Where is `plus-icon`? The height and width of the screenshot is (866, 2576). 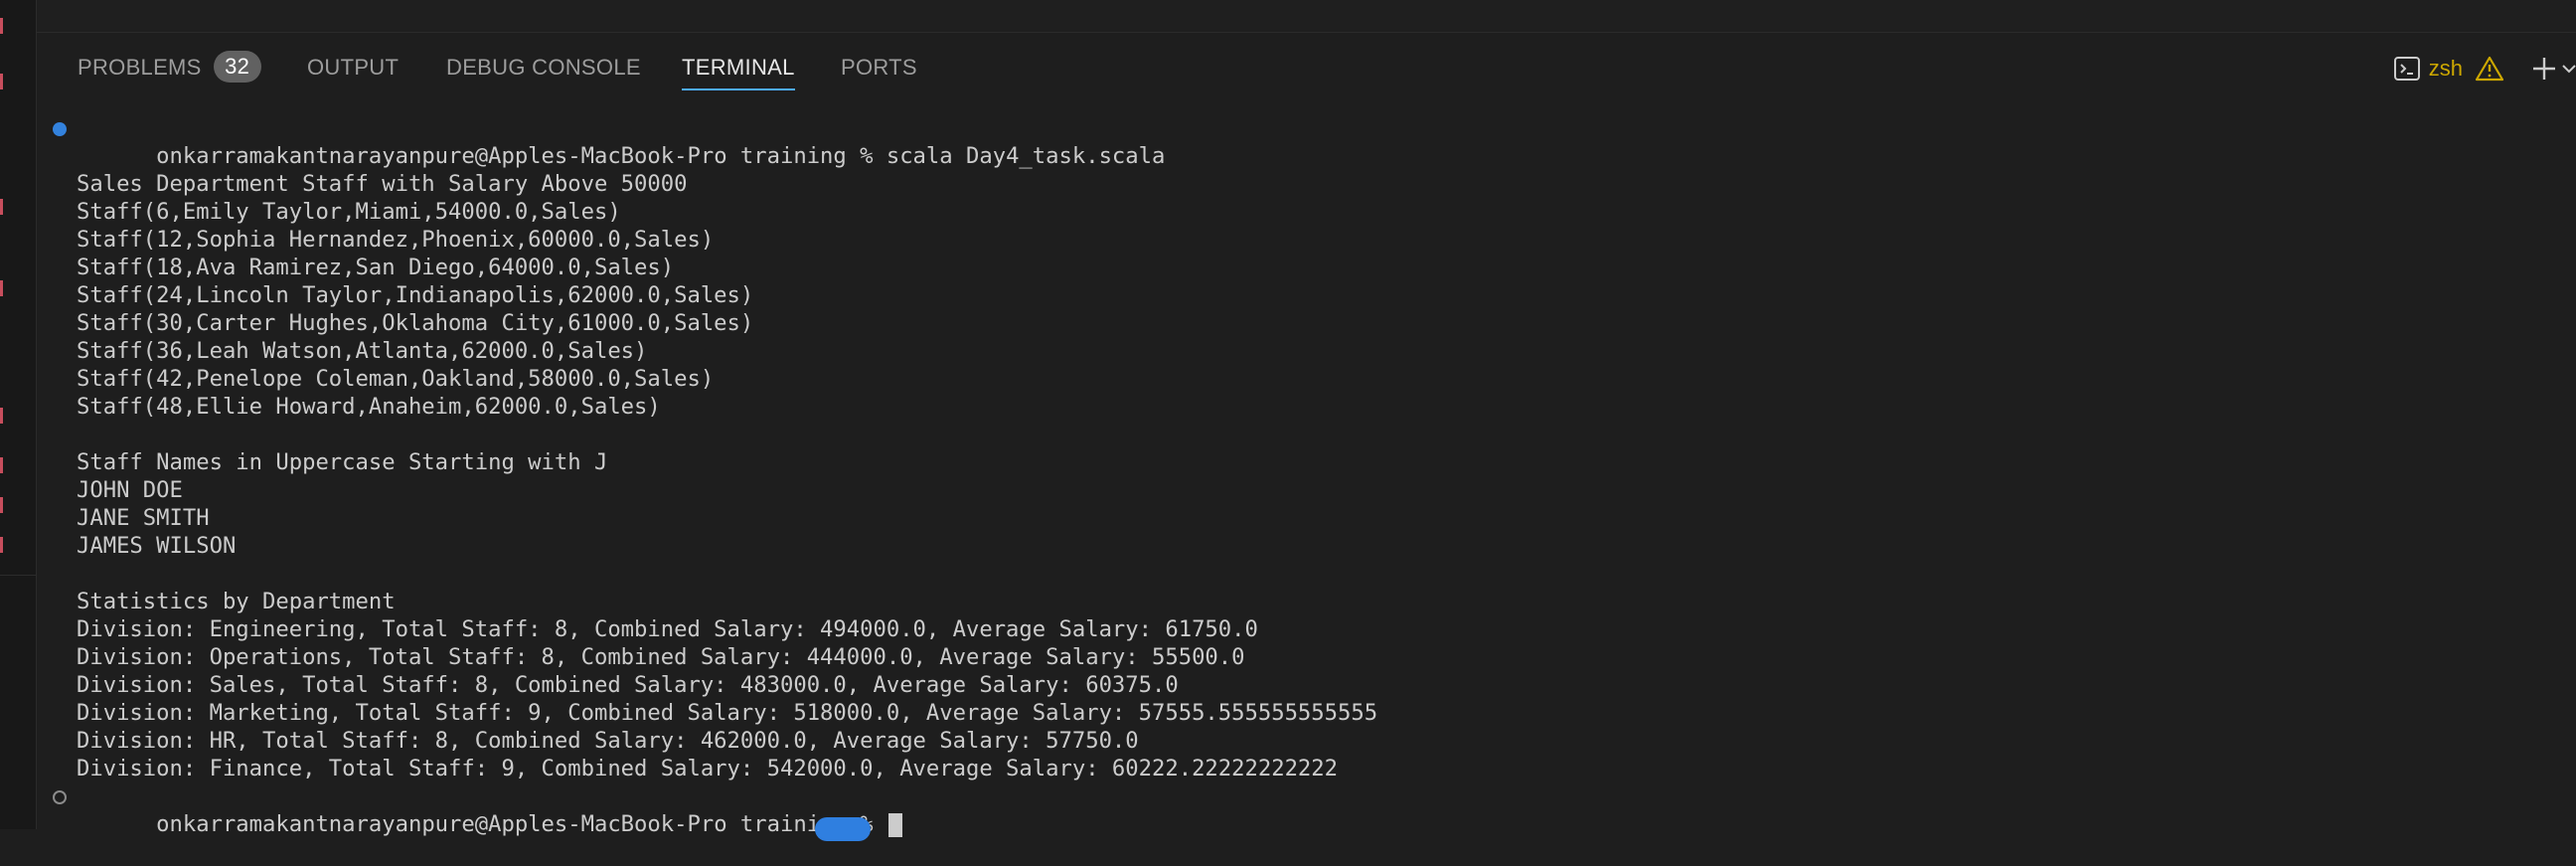 plus-icon is located at coordinates (2544, 69).